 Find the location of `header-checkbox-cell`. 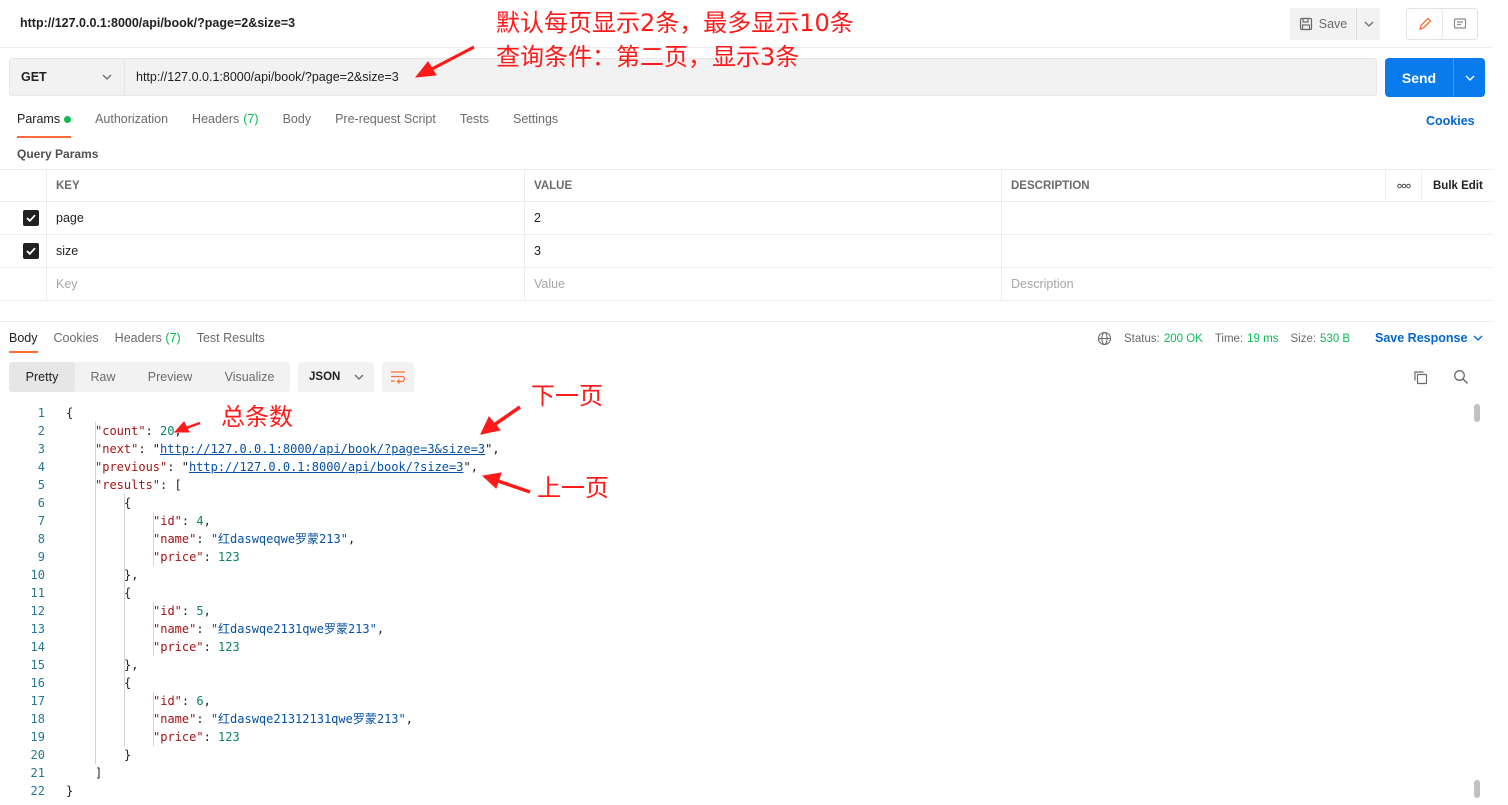

header-checkbox-cell is located at coordinates (23, 186).